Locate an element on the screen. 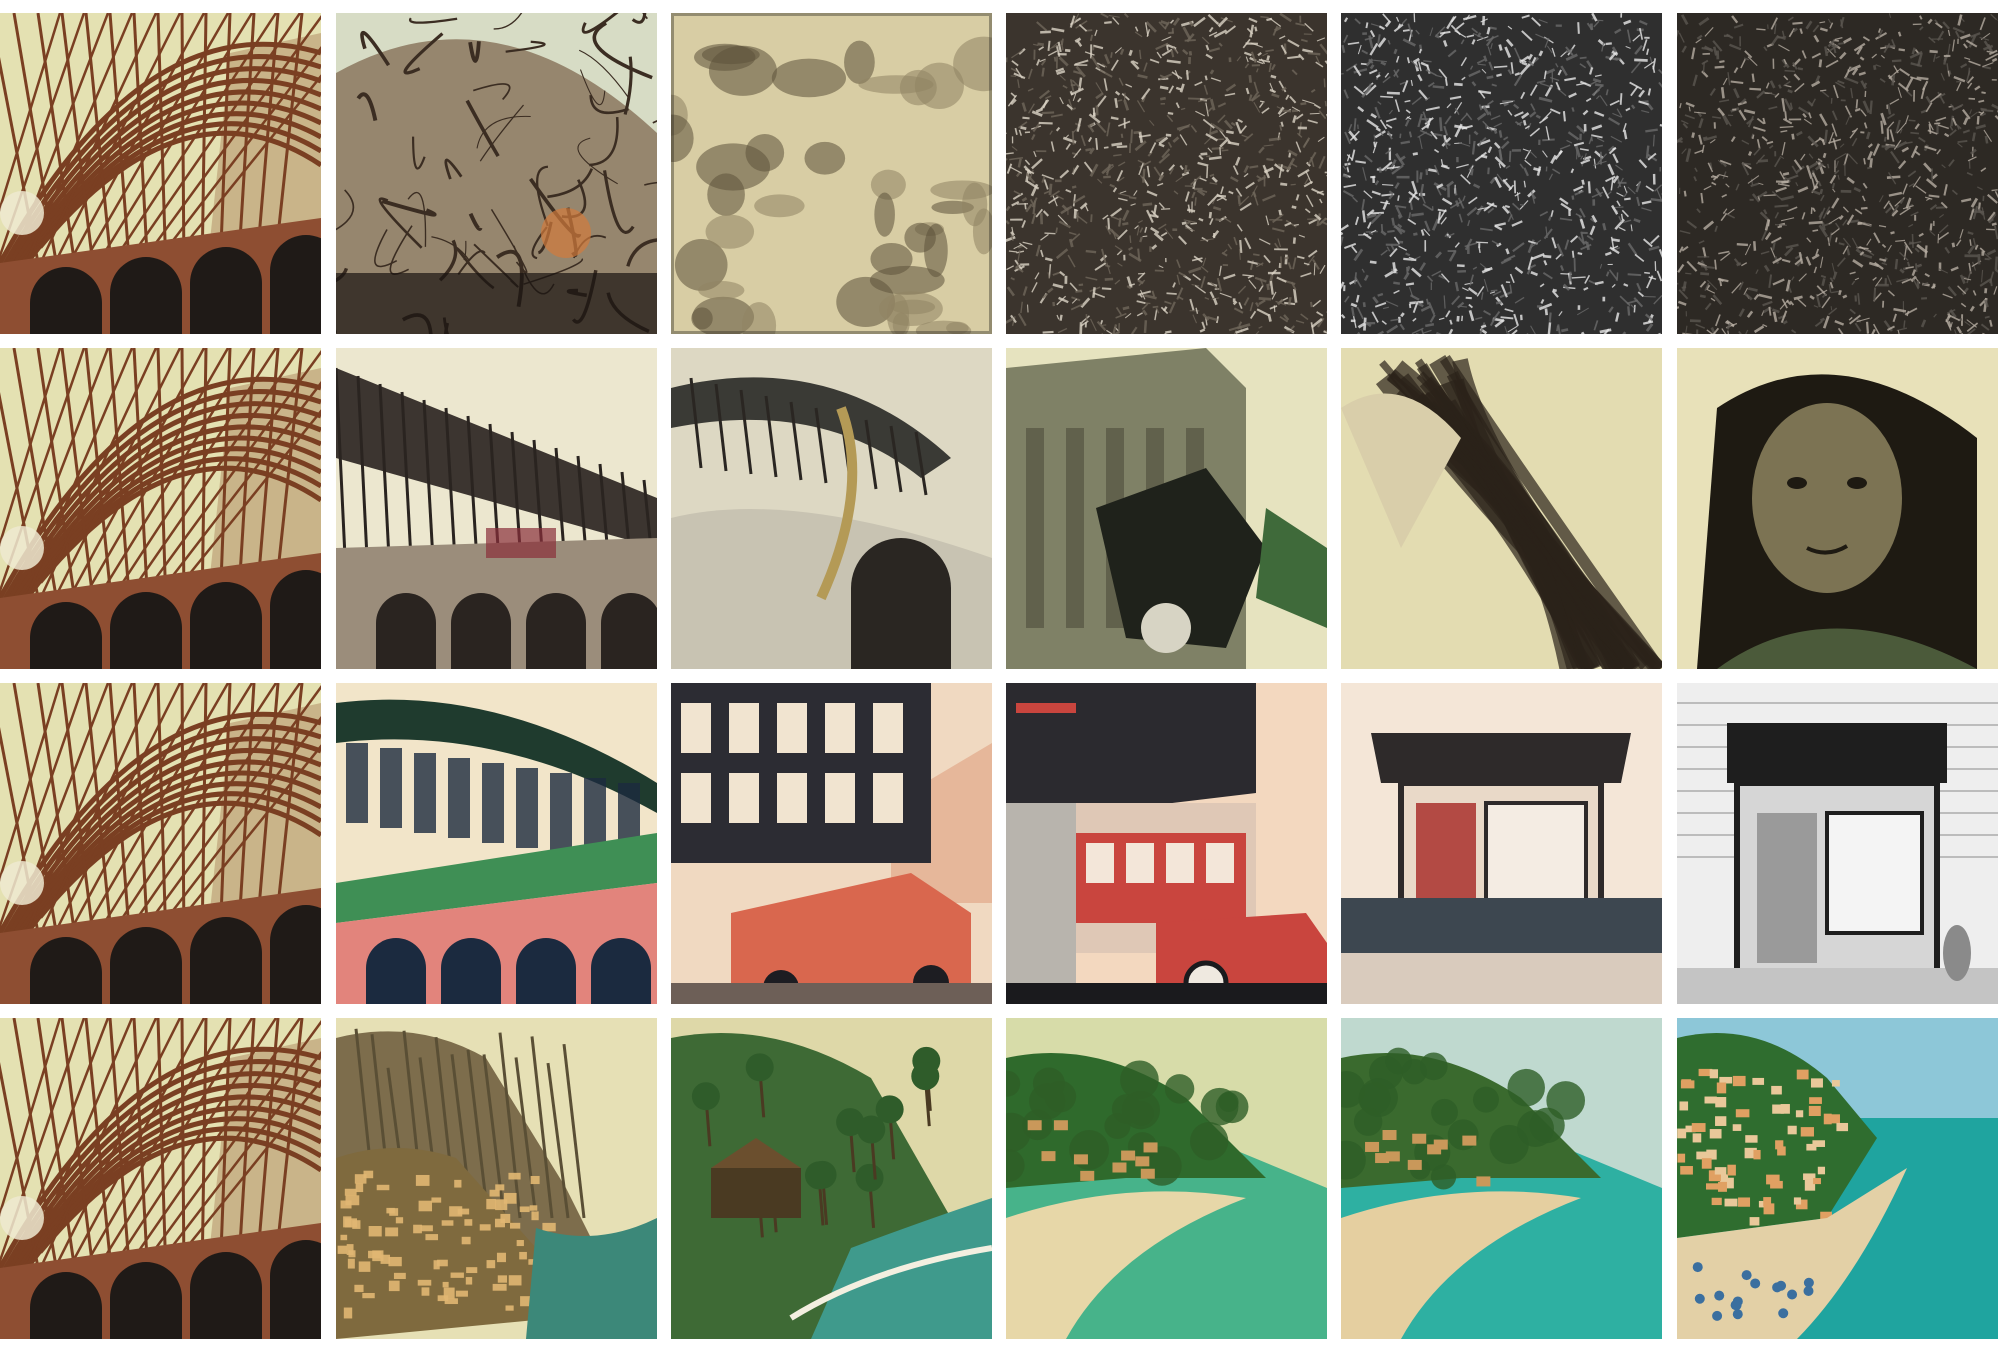  tile-bridge-source-row2 is located at coordinates (160, 508).